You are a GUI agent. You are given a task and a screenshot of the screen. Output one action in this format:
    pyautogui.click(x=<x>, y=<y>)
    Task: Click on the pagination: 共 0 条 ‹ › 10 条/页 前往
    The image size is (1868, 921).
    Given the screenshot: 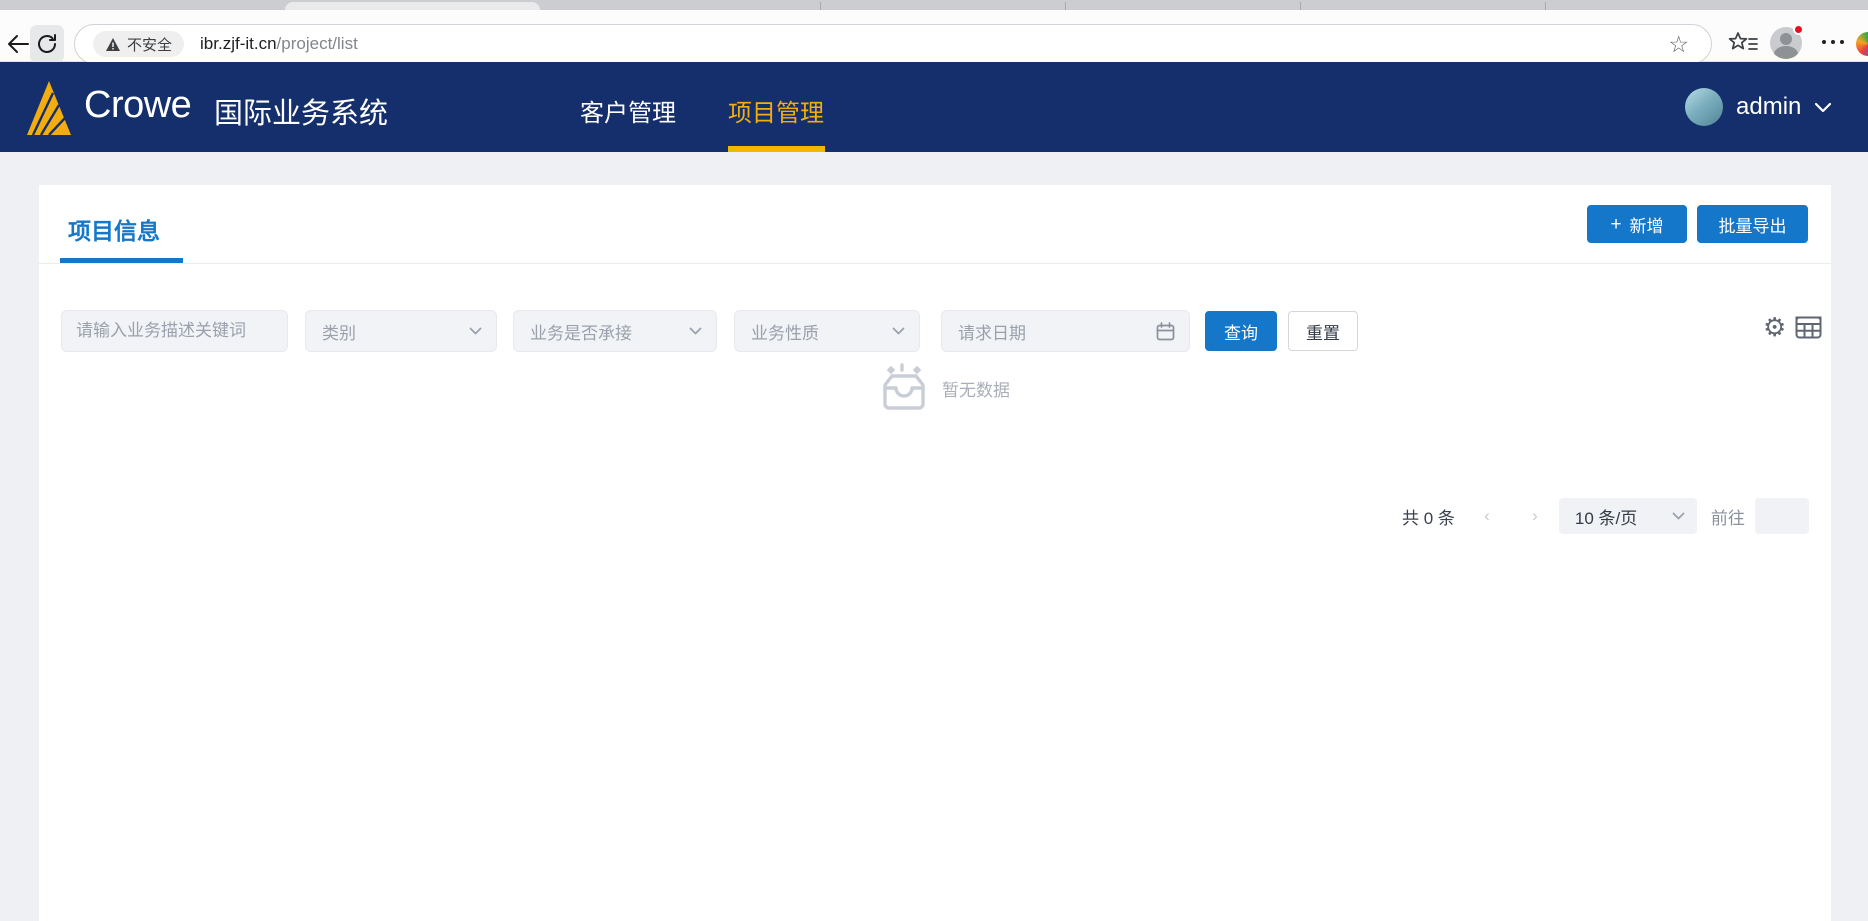 What is the action you would take?
    pyautogui.click(x=1605, y=516)
    